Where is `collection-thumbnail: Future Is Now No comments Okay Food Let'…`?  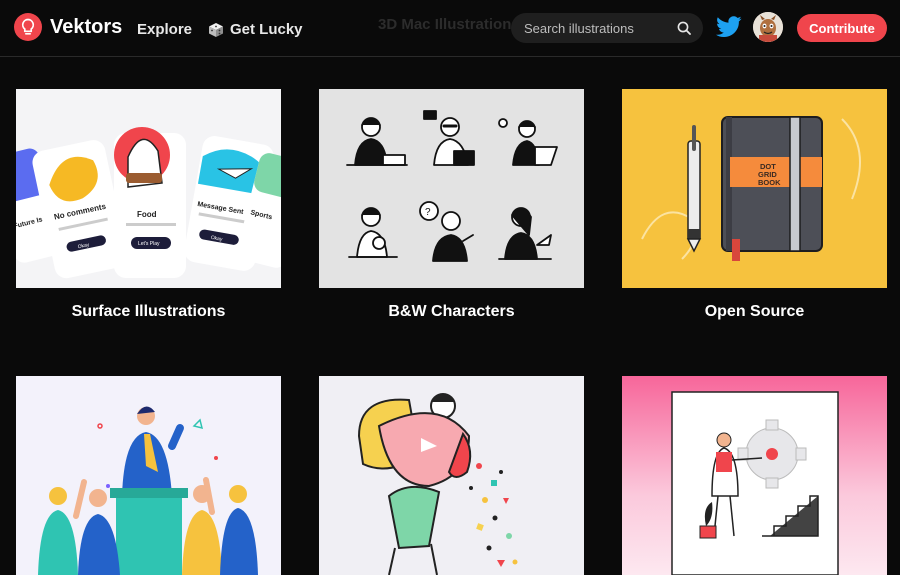
collection-thumbnail: Future Is Now No comments Okay Food Let'… is located at coordinates (148, 188).